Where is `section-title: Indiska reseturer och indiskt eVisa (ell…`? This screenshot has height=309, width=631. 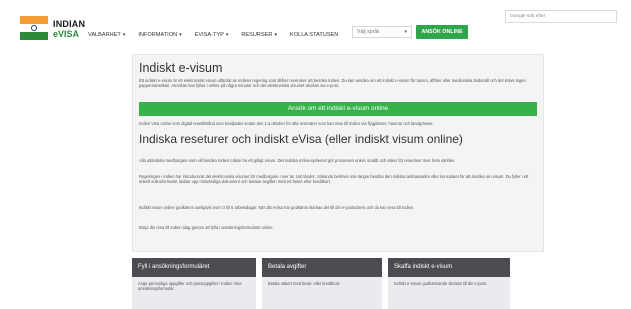
section-title: Indiska reseturer och indiskt eVisa (ell… is located at coordinates (301, 139).